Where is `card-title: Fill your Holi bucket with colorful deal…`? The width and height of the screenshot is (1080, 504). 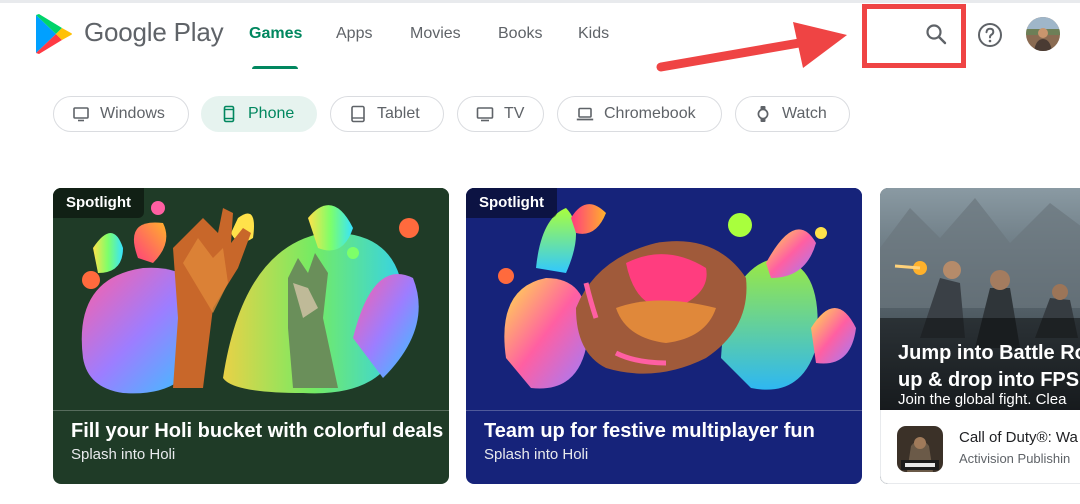 card-title: Fill your Holi bucket with colorful deal… is located at coordinates (257, 431).